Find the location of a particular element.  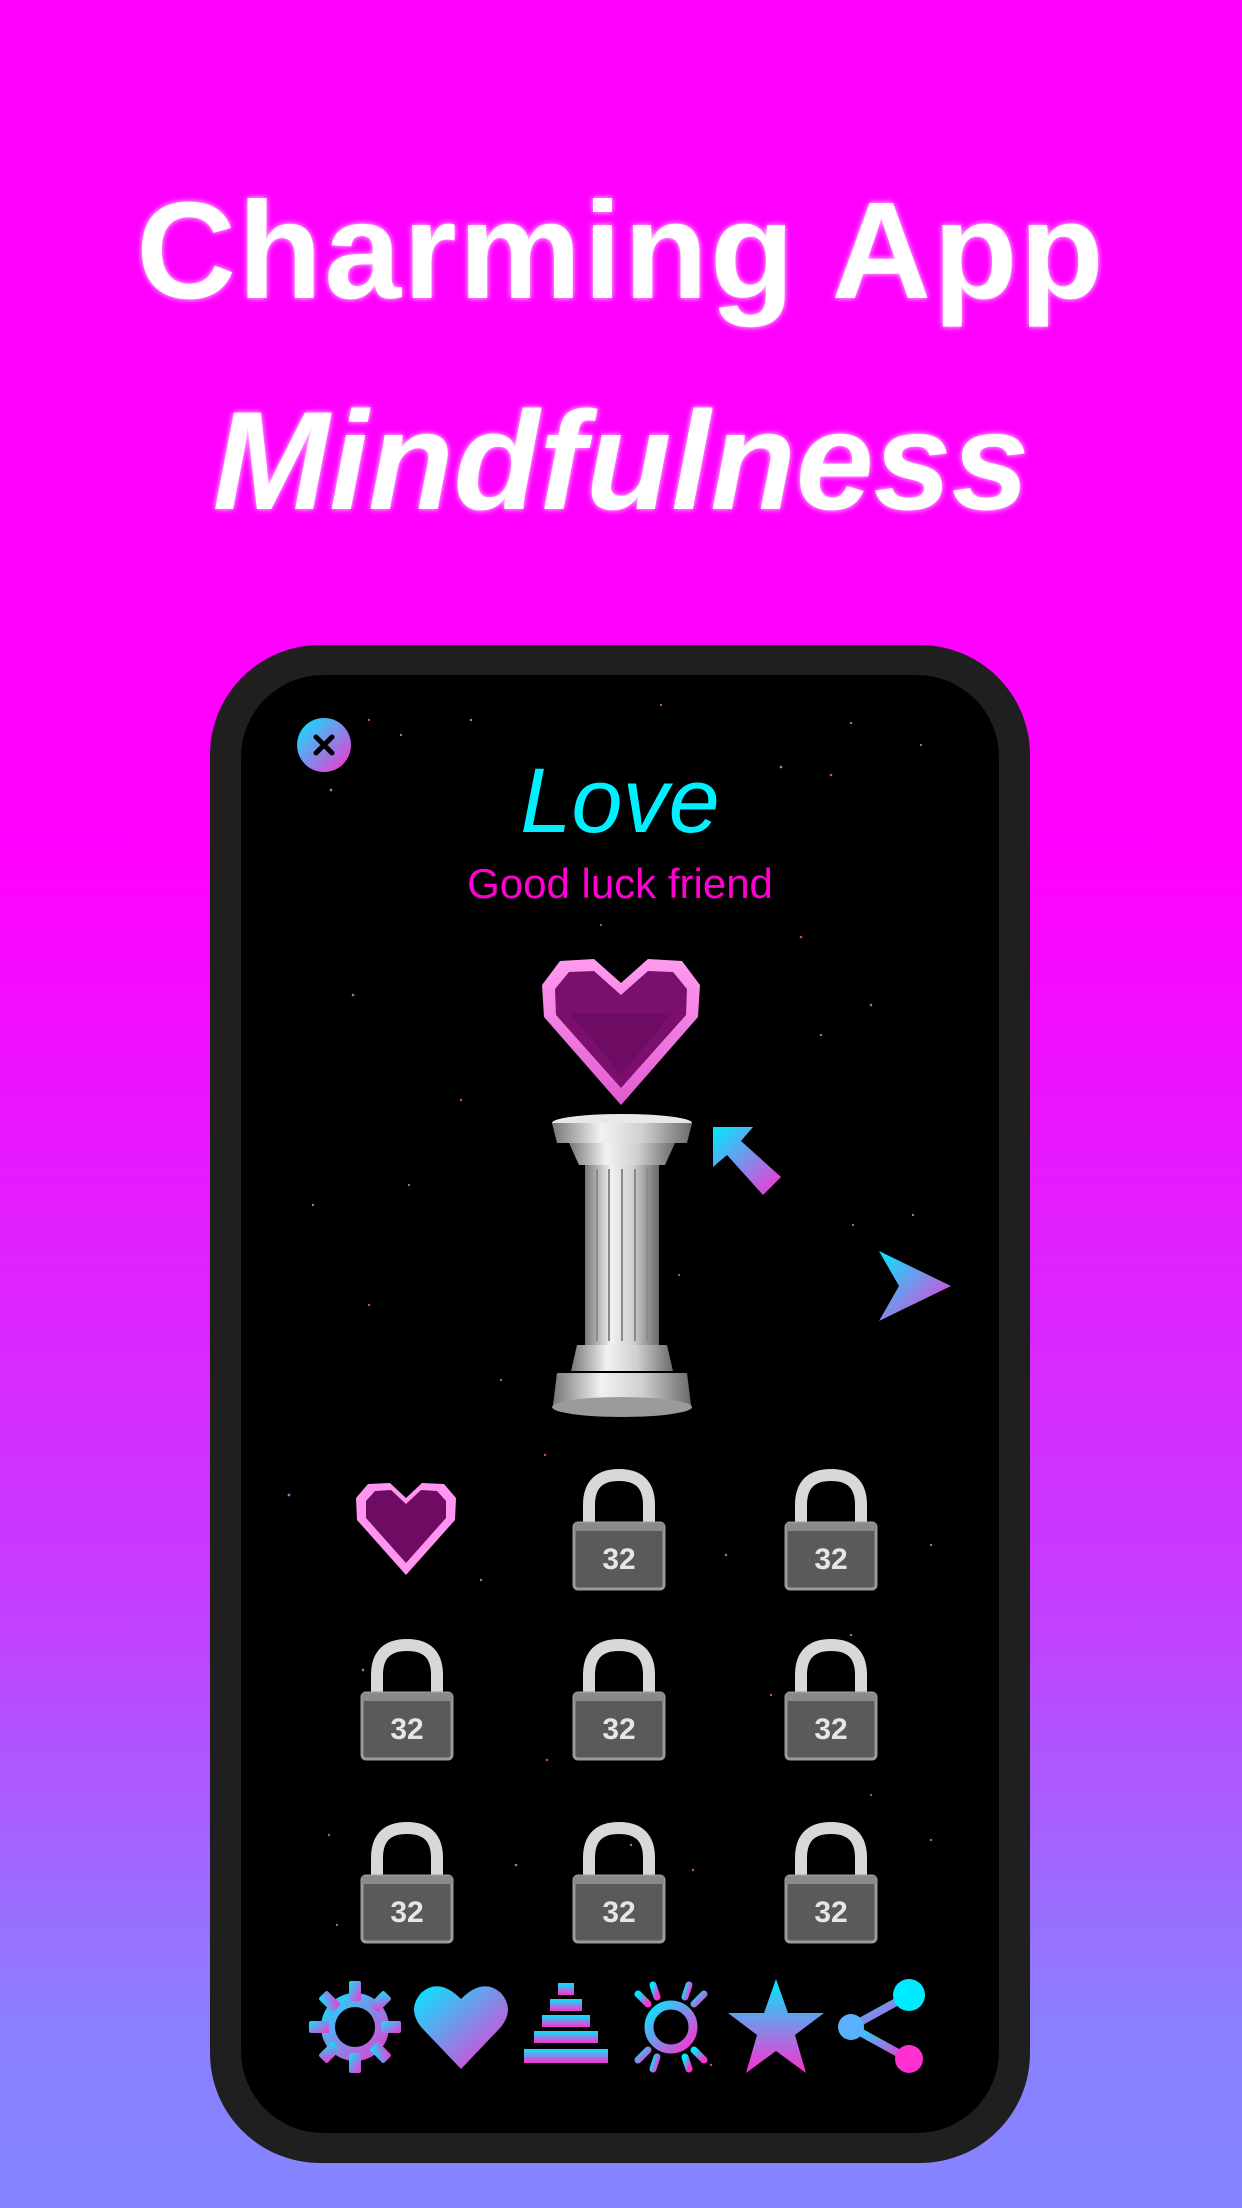

levels-pyramid-icon is located at coordinates (566, 2027).